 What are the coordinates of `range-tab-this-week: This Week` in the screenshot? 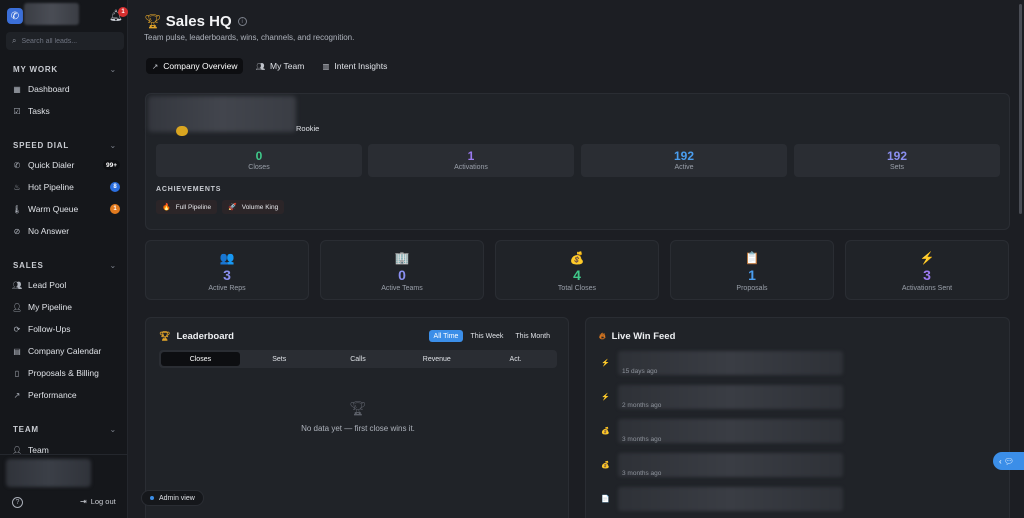 It's located at (486, 336).